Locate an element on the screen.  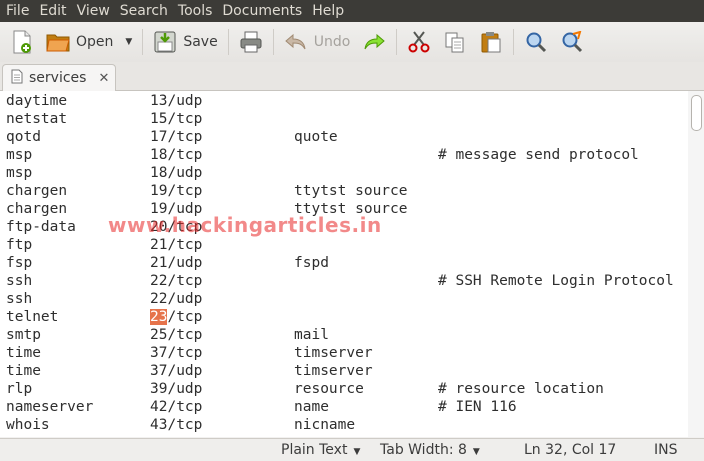
editor-line: daytime 13/udp is located at coordinates (101, 101).